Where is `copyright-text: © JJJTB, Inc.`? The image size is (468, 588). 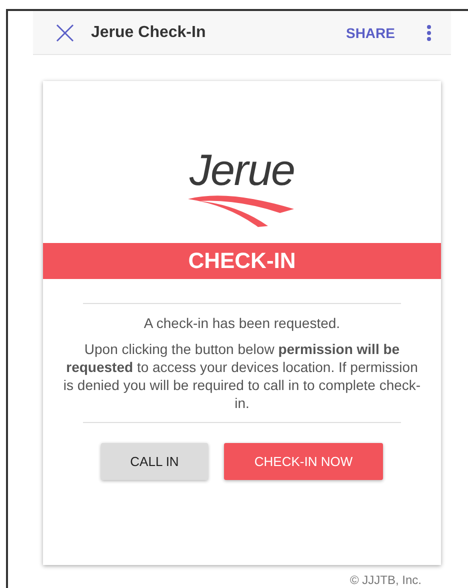
copyright-text: © JJJTB, Inc. is located at coordinates (386, 580).